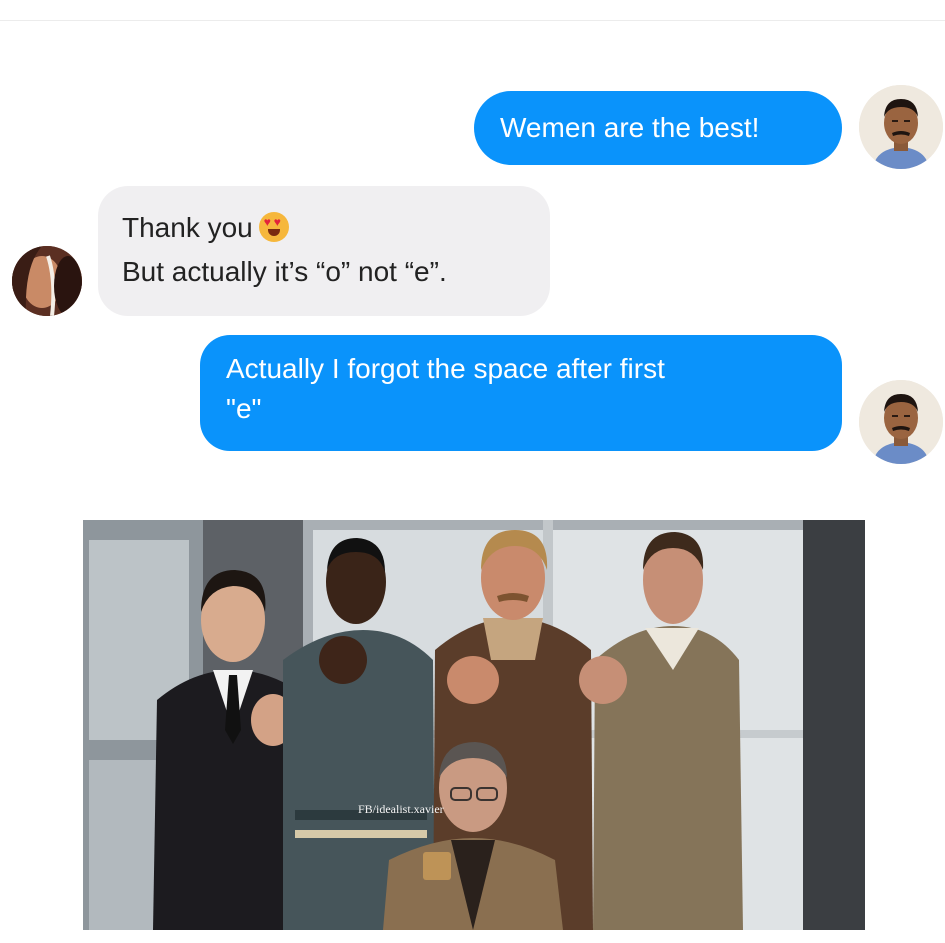 Image resolution: width=945 pixels, height=943 pixels. What do you see at coordinates (187, 227) in the screenshot?
I see `message-text: Thank you` at bounding box center [187, 227].